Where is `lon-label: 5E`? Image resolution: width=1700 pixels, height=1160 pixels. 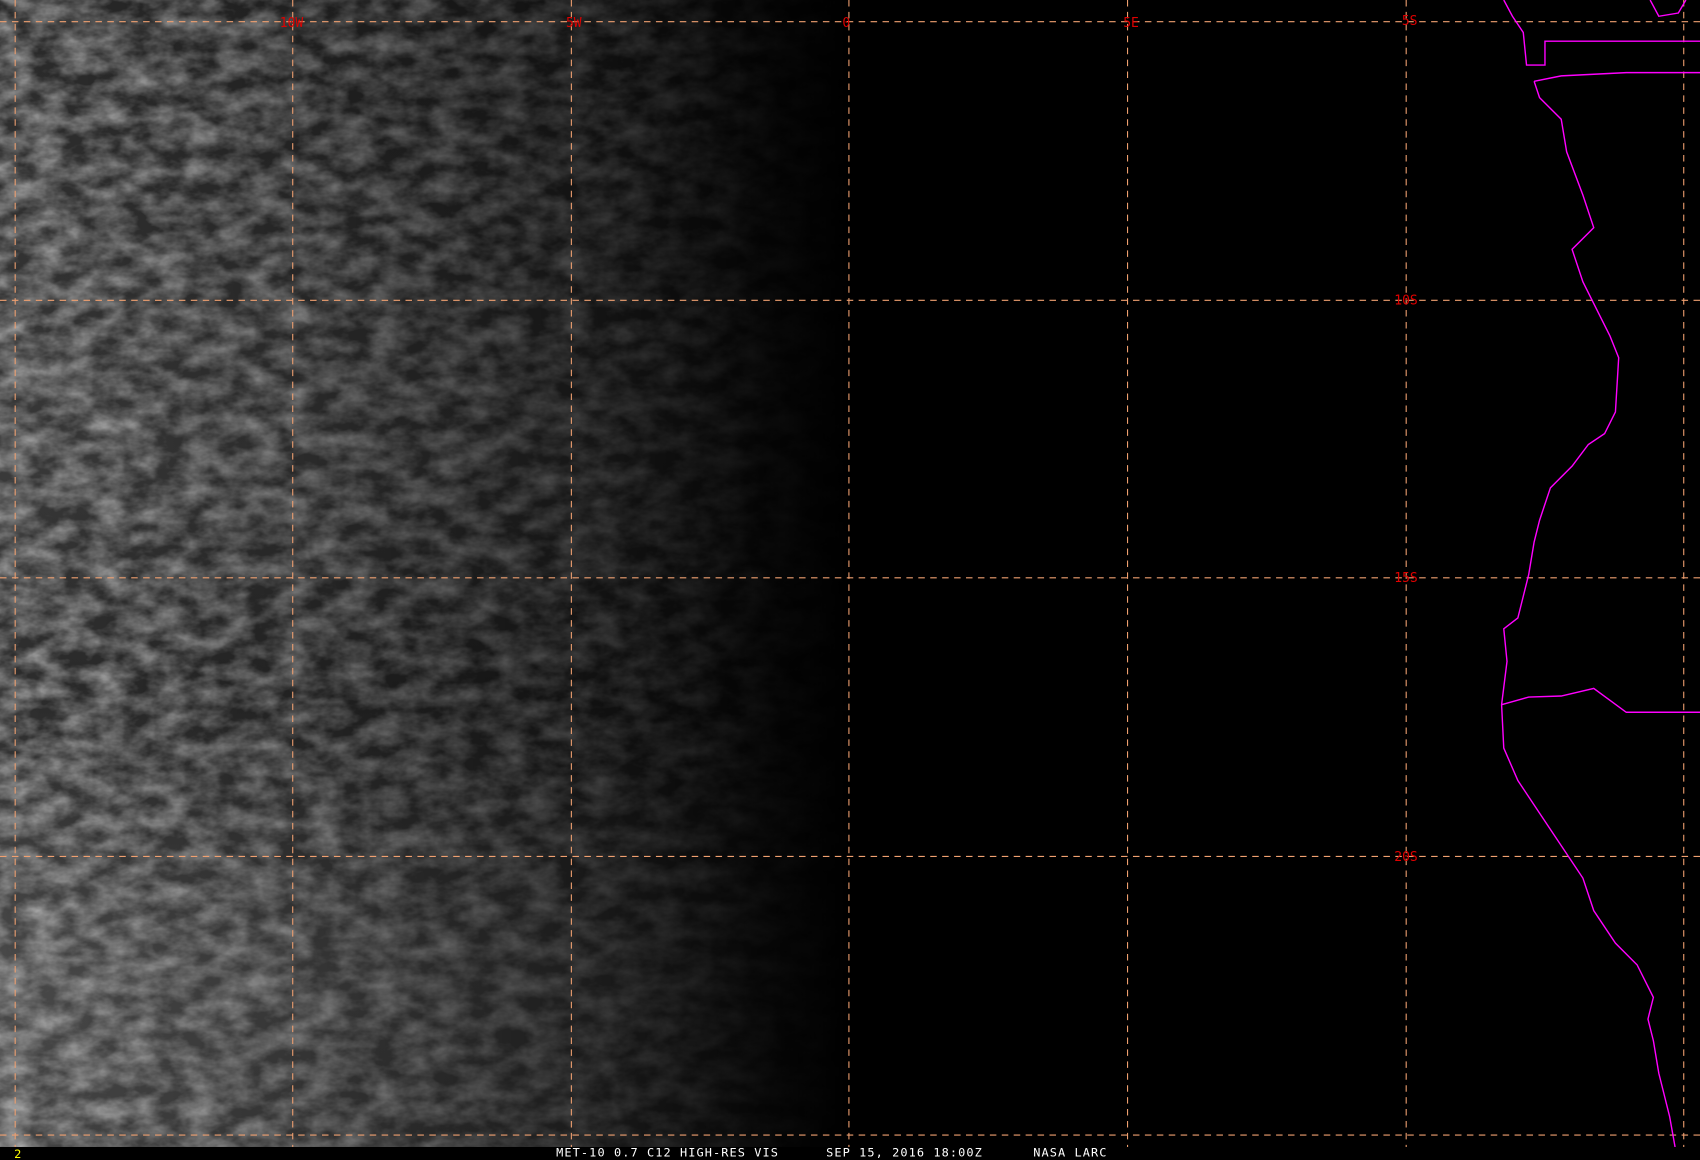 lon-label: 5E is located at coordinates (1131, 23).